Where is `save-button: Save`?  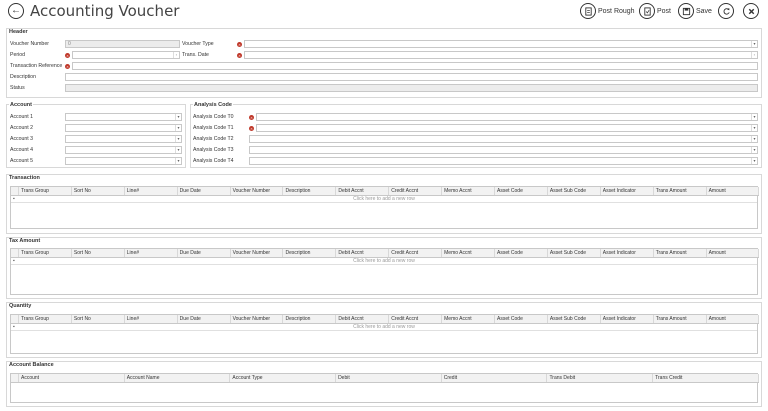 save-button: Save is located at coordinates (695, 11).